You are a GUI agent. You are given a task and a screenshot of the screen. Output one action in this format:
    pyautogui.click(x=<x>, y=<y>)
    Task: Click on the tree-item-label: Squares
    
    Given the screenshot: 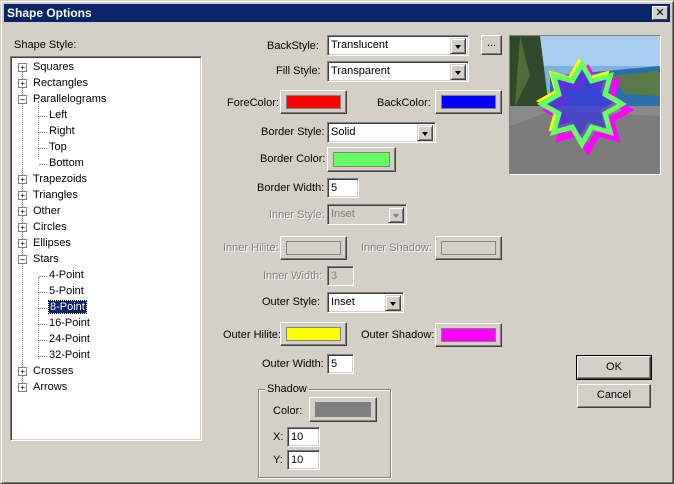 What is the action you would take?
    pyautogui.click(x=53, y=67)
    